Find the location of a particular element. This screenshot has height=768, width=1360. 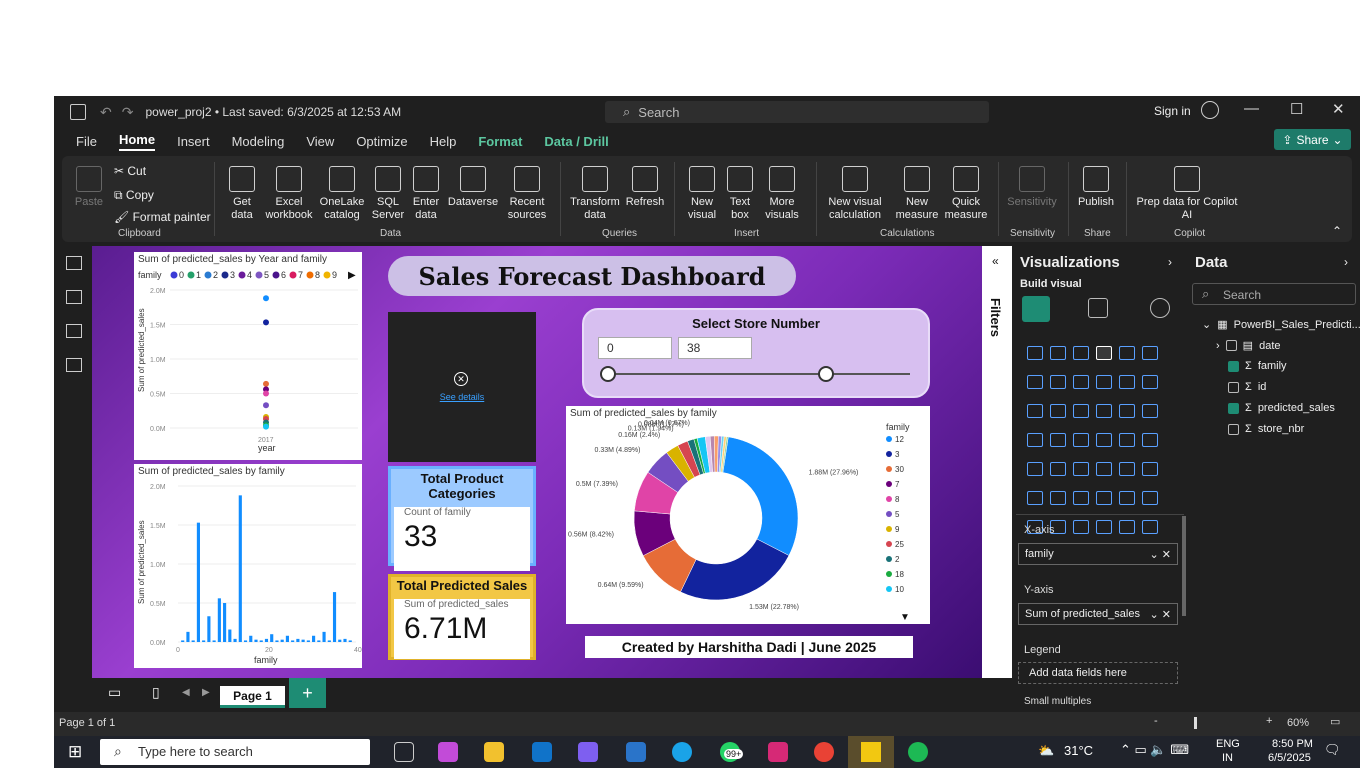

onelake-catalog-button: OneLake catalog is located at coordinates (342, 194).